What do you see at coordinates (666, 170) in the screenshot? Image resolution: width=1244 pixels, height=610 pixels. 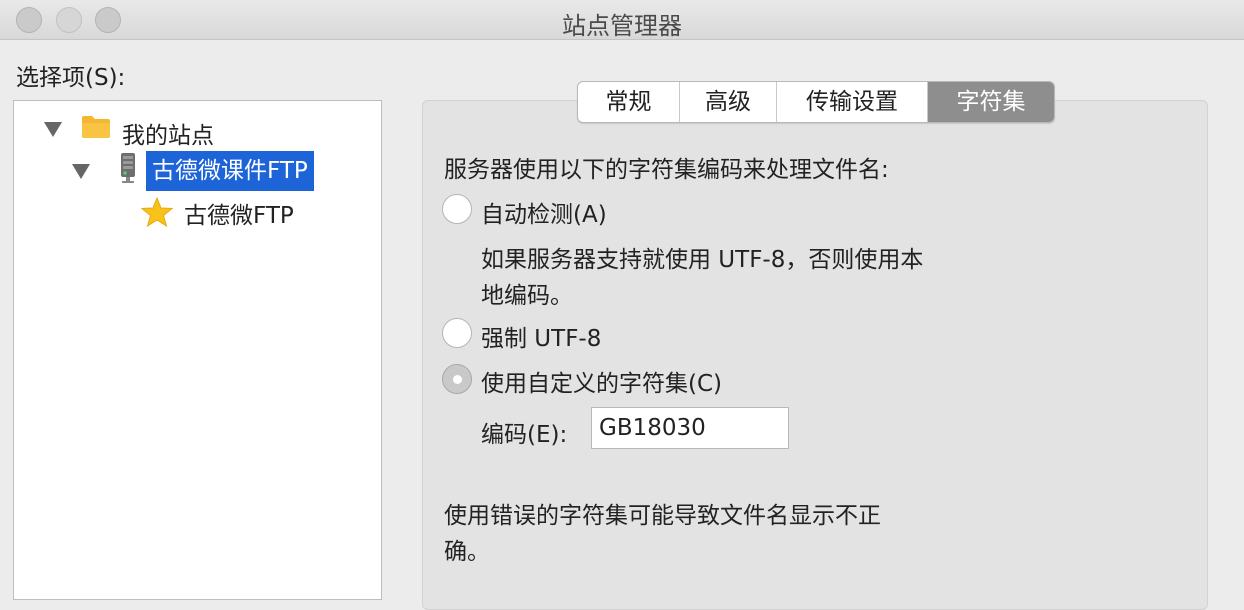 I see `charset-intro-text: 服务器使用以下的字符集编码来处理文件名:` at bounding box center [666, 170].